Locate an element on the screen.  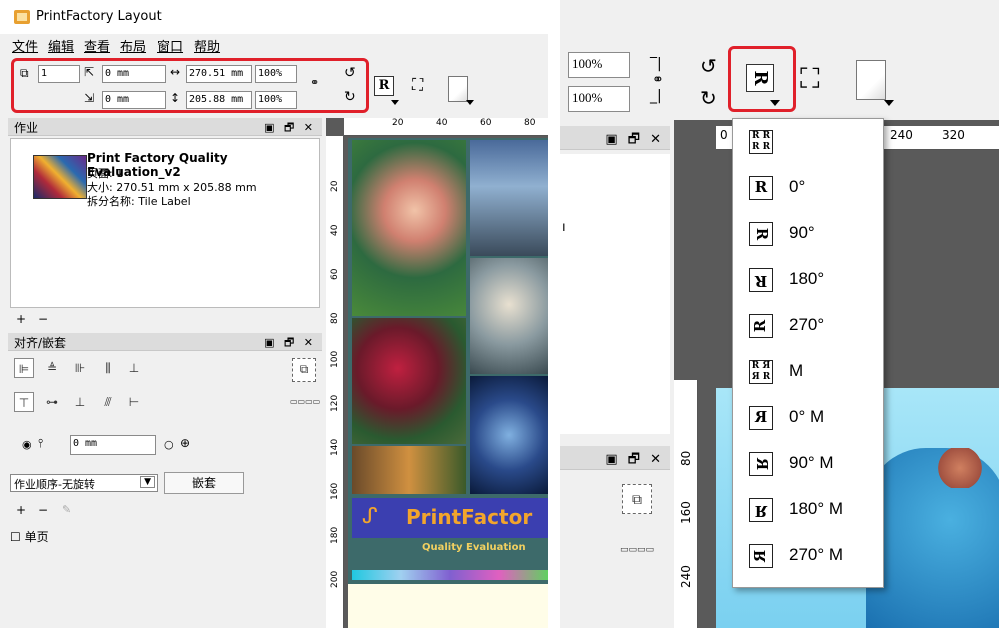
ruler-v-label: 140 is located at coordinates (335, 447).